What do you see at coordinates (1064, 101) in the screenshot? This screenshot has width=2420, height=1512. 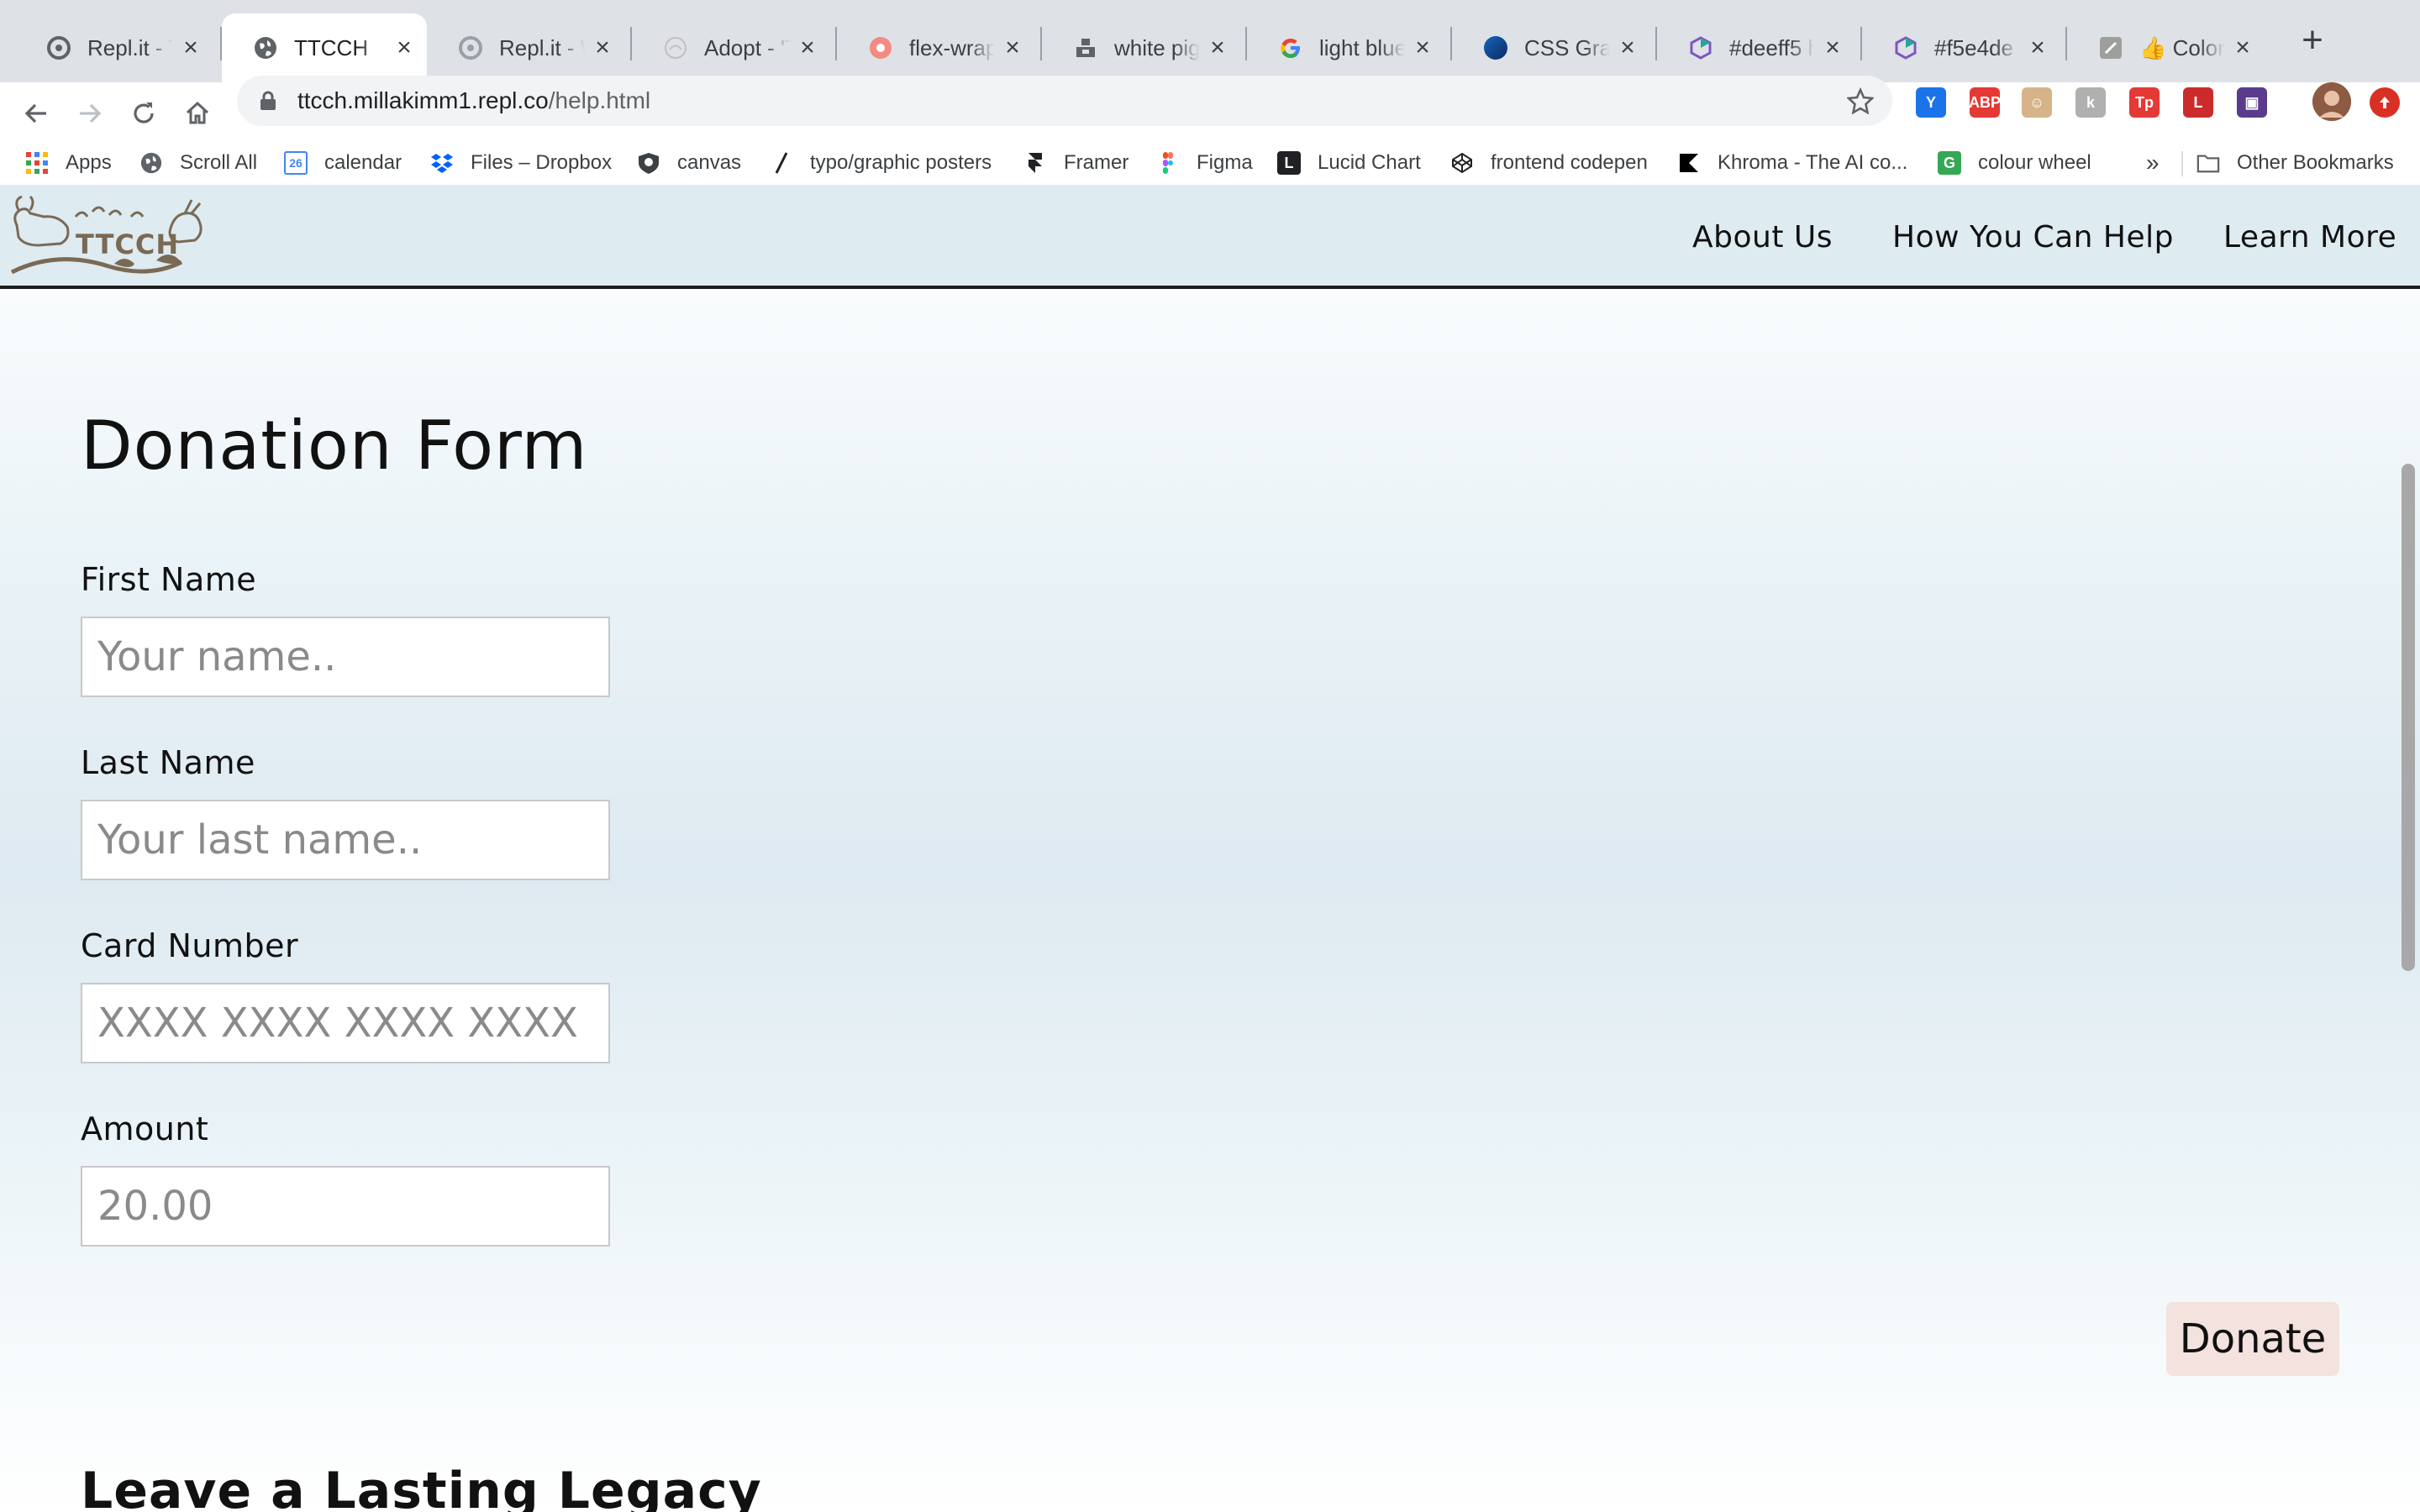 I see `address-bar: ttcch.millakimm1.repl.co/help.html` at bounding box center [1064, 101].